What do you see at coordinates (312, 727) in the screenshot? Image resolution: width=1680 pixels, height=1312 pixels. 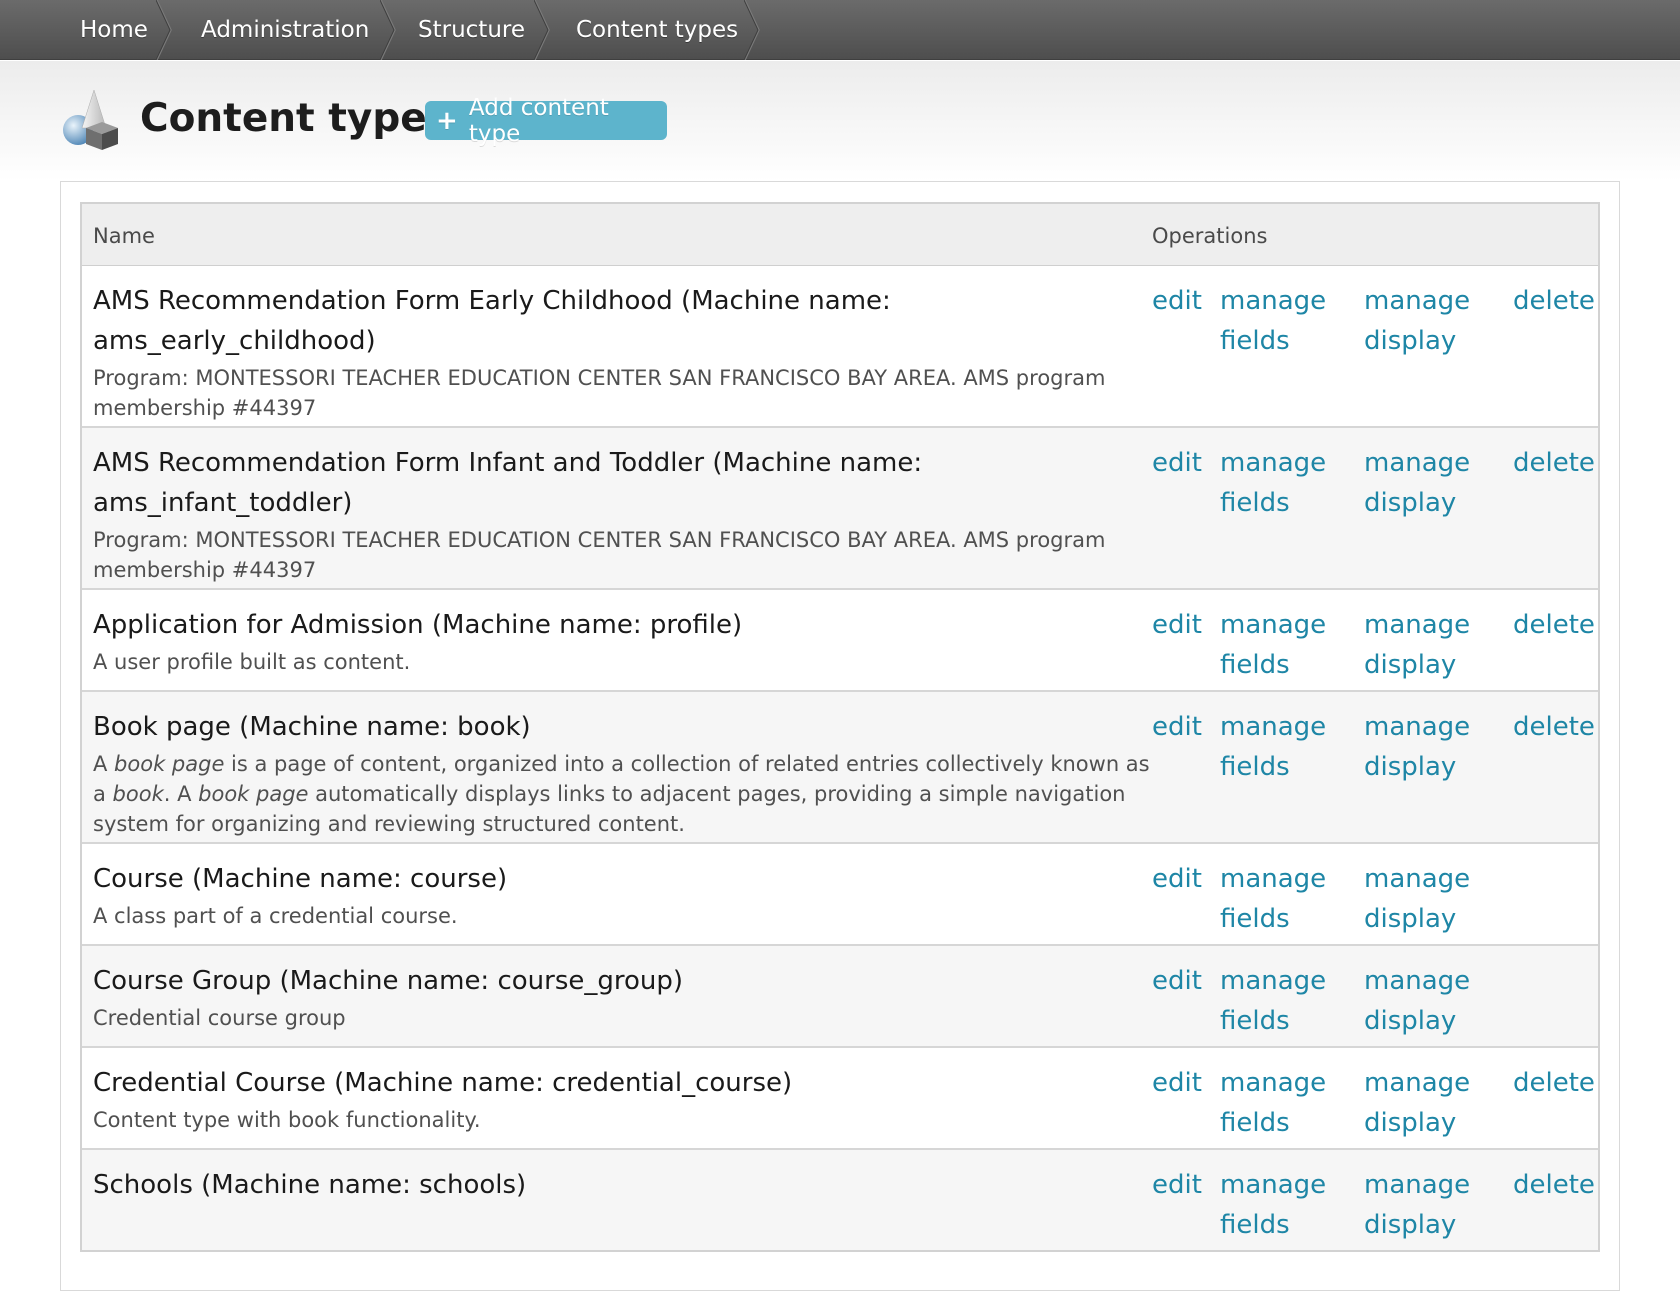 I see `content-type-name: Book page (Machine name: book)` at bounding box center [312, 727].